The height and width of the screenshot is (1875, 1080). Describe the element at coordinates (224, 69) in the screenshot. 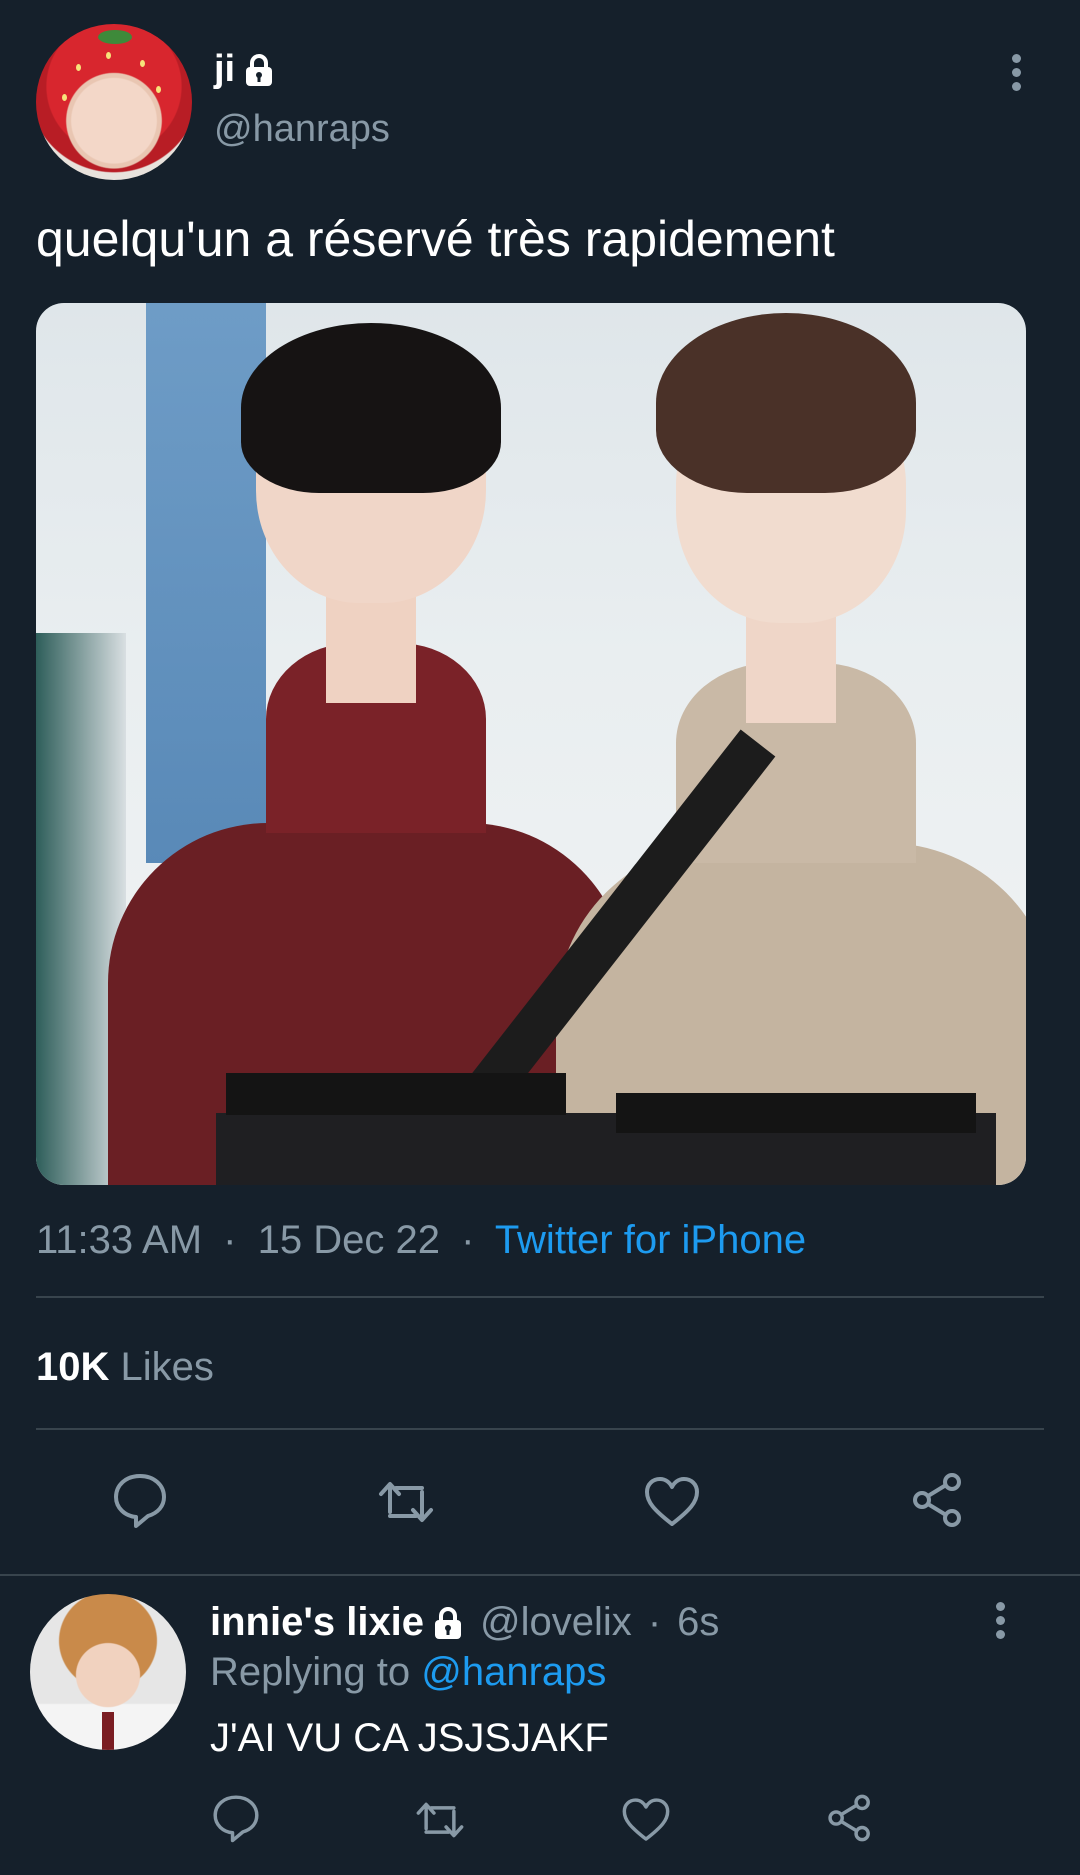

I see `author-display-name: ji` at that location.